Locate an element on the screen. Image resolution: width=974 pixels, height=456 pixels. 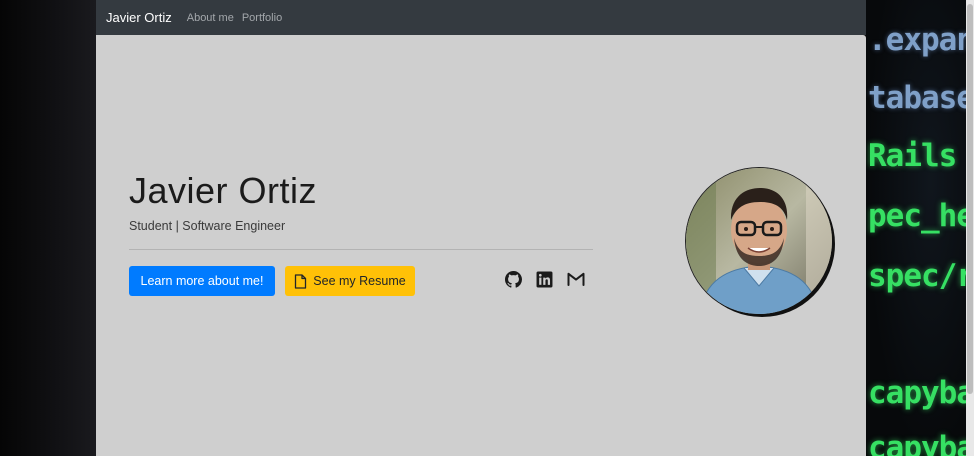
code-line: pec_hel is located at coordinates (921, 216).